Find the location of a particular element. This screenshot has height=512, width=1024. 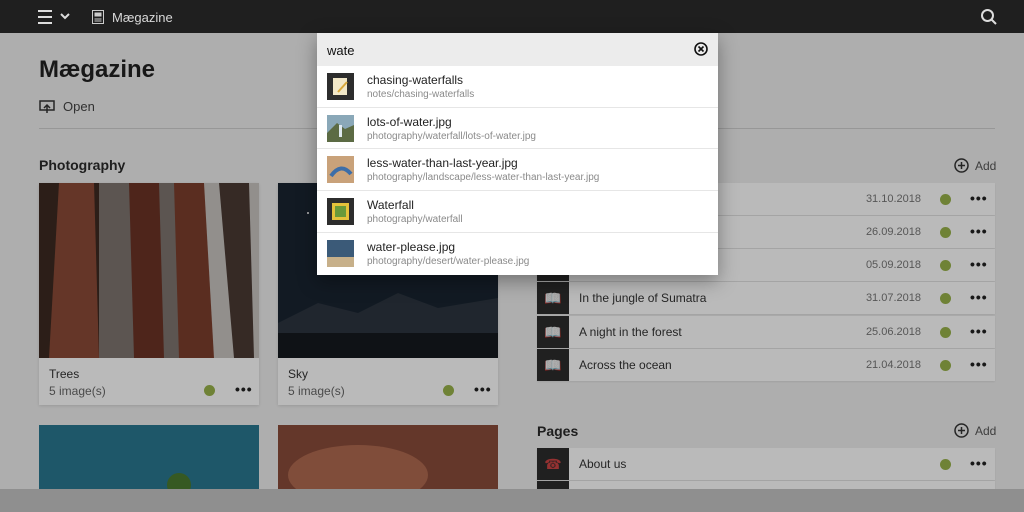

result-path: photography/waterfall/lots-of-water.jpg is located at coordinates (451, 136).